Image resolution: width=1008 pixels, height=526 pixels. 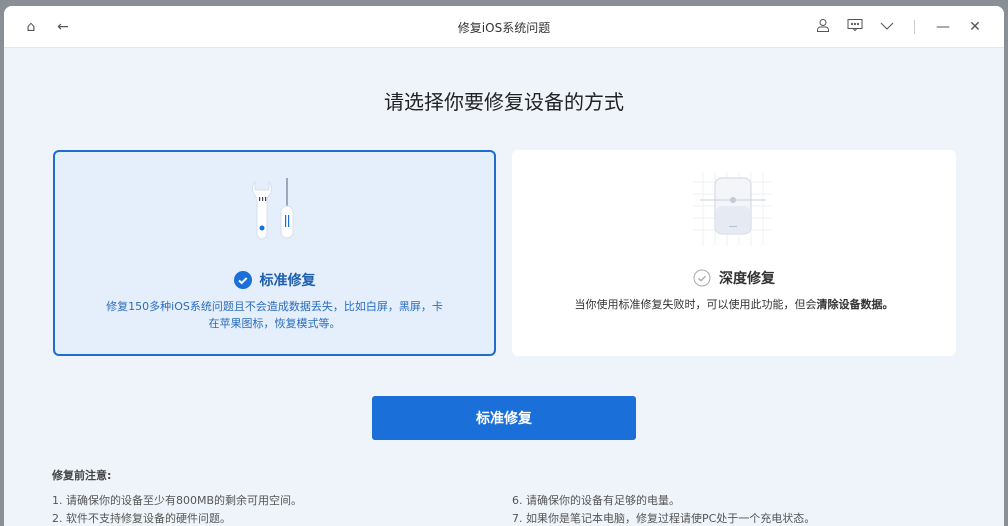 I want to click on standard-repair-button: 标准修复, so click(x=504, y=418).